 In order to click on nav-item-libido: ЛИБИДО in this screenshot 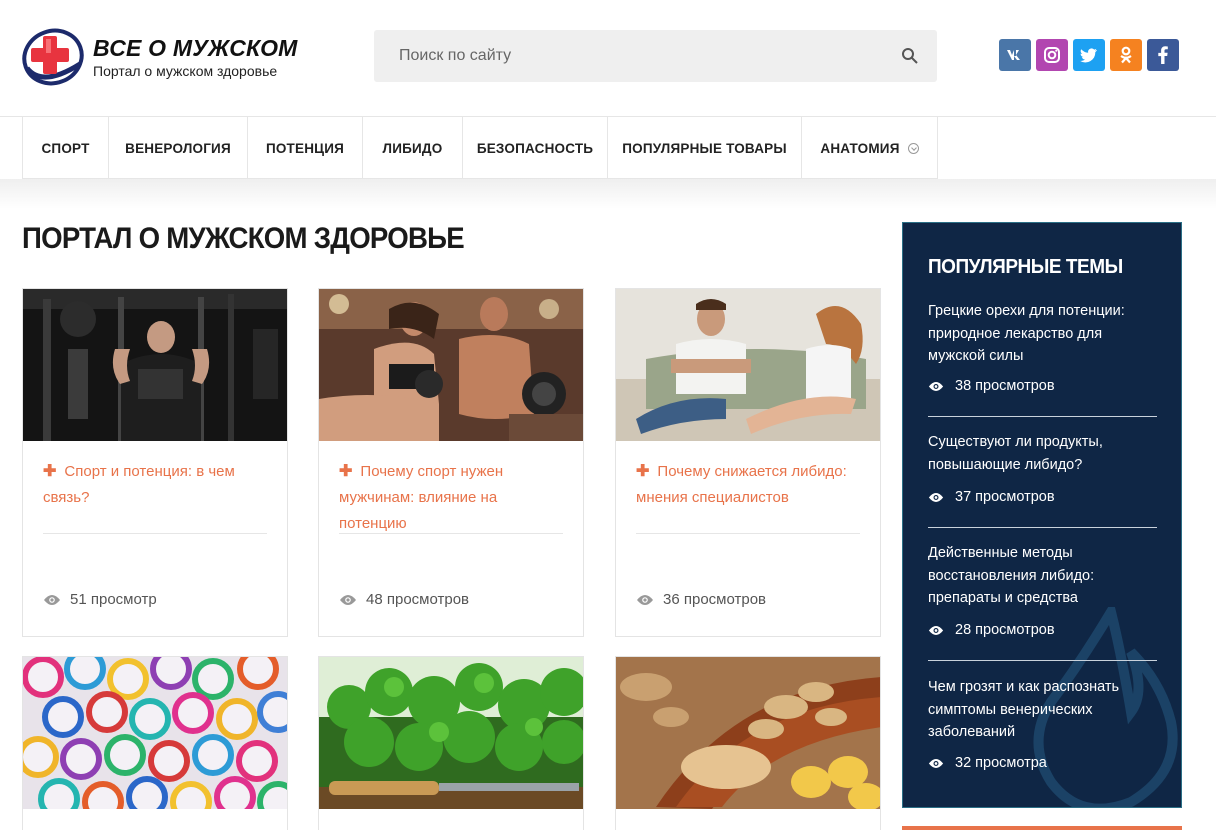, I will do `click(412, 148)`.